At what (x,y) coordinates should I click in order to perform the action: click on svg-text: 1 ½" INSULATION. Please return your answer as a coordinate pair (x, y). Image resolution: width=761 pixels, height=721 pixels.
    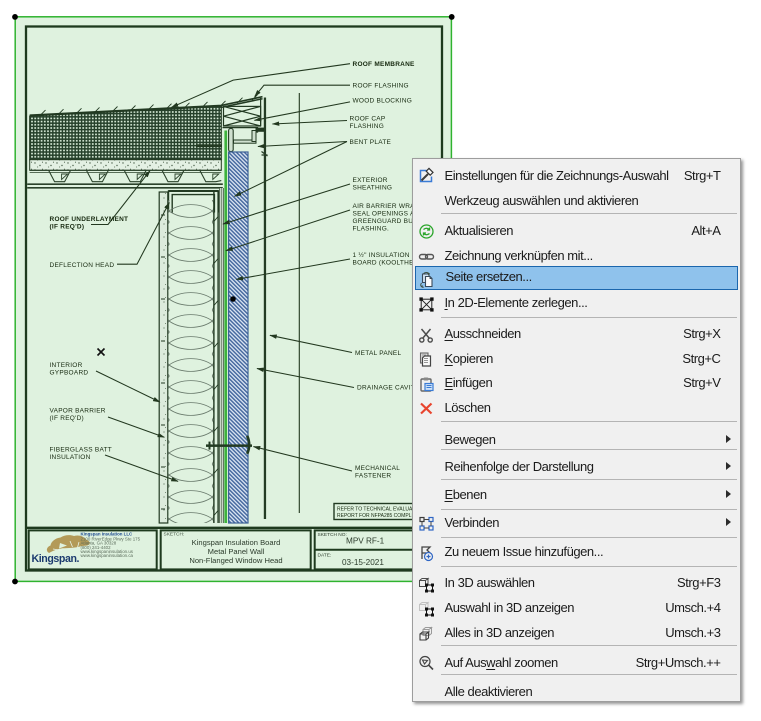
    Looking at the image, I should click on (381, 255).